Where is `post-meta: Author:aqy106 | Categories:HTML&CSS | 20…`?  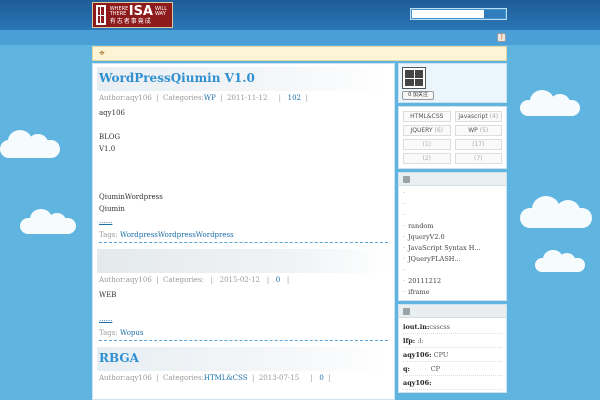
post-meta: Author:aqy106 | Categories:HTML&CSS | 20… is located at coordinates (243, 378).